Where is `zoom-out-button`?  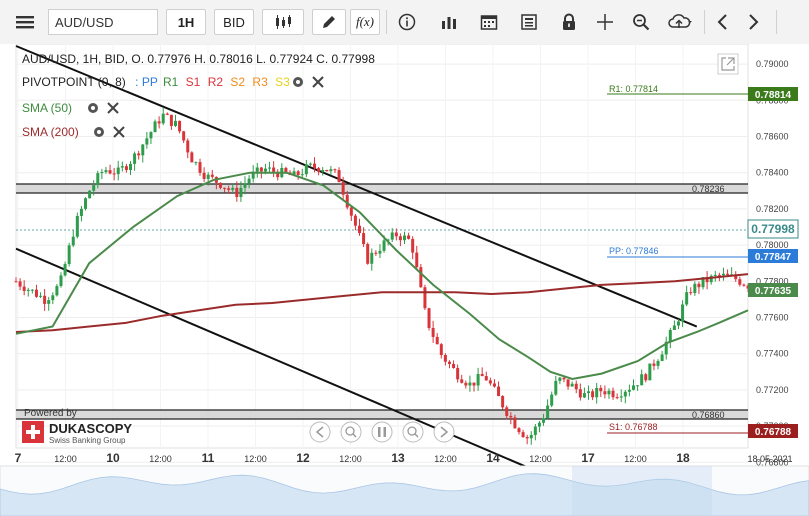
zoom-out-button is located at coordinates (351, 432).